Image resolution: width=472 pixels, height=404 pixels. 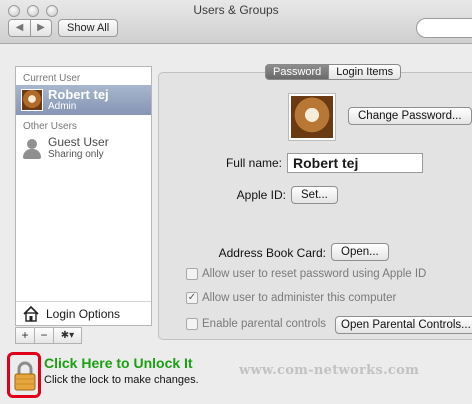 I want to click on apple-id-label: Apple ID:, so click(x=261, y=195).